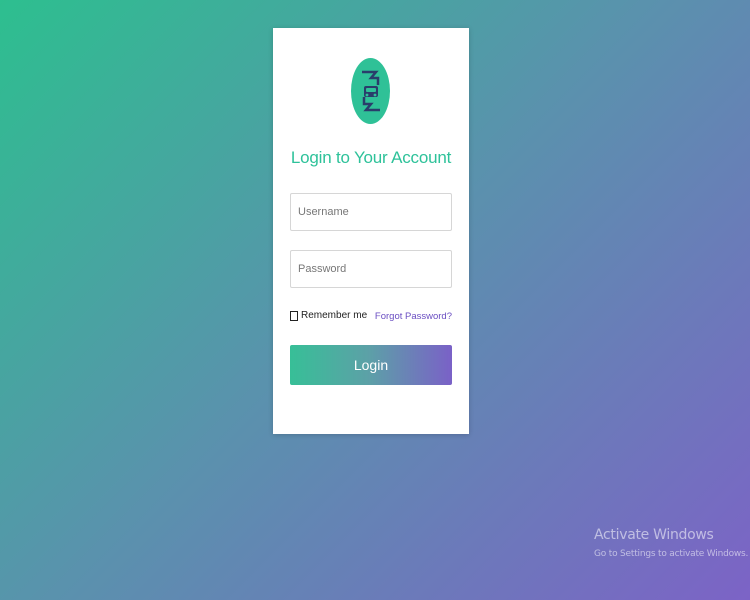  What do you see at coordinates (371, 157) in the screenshot?
I see `page-title: Login to Your Account` at bounding box center [371, 157].